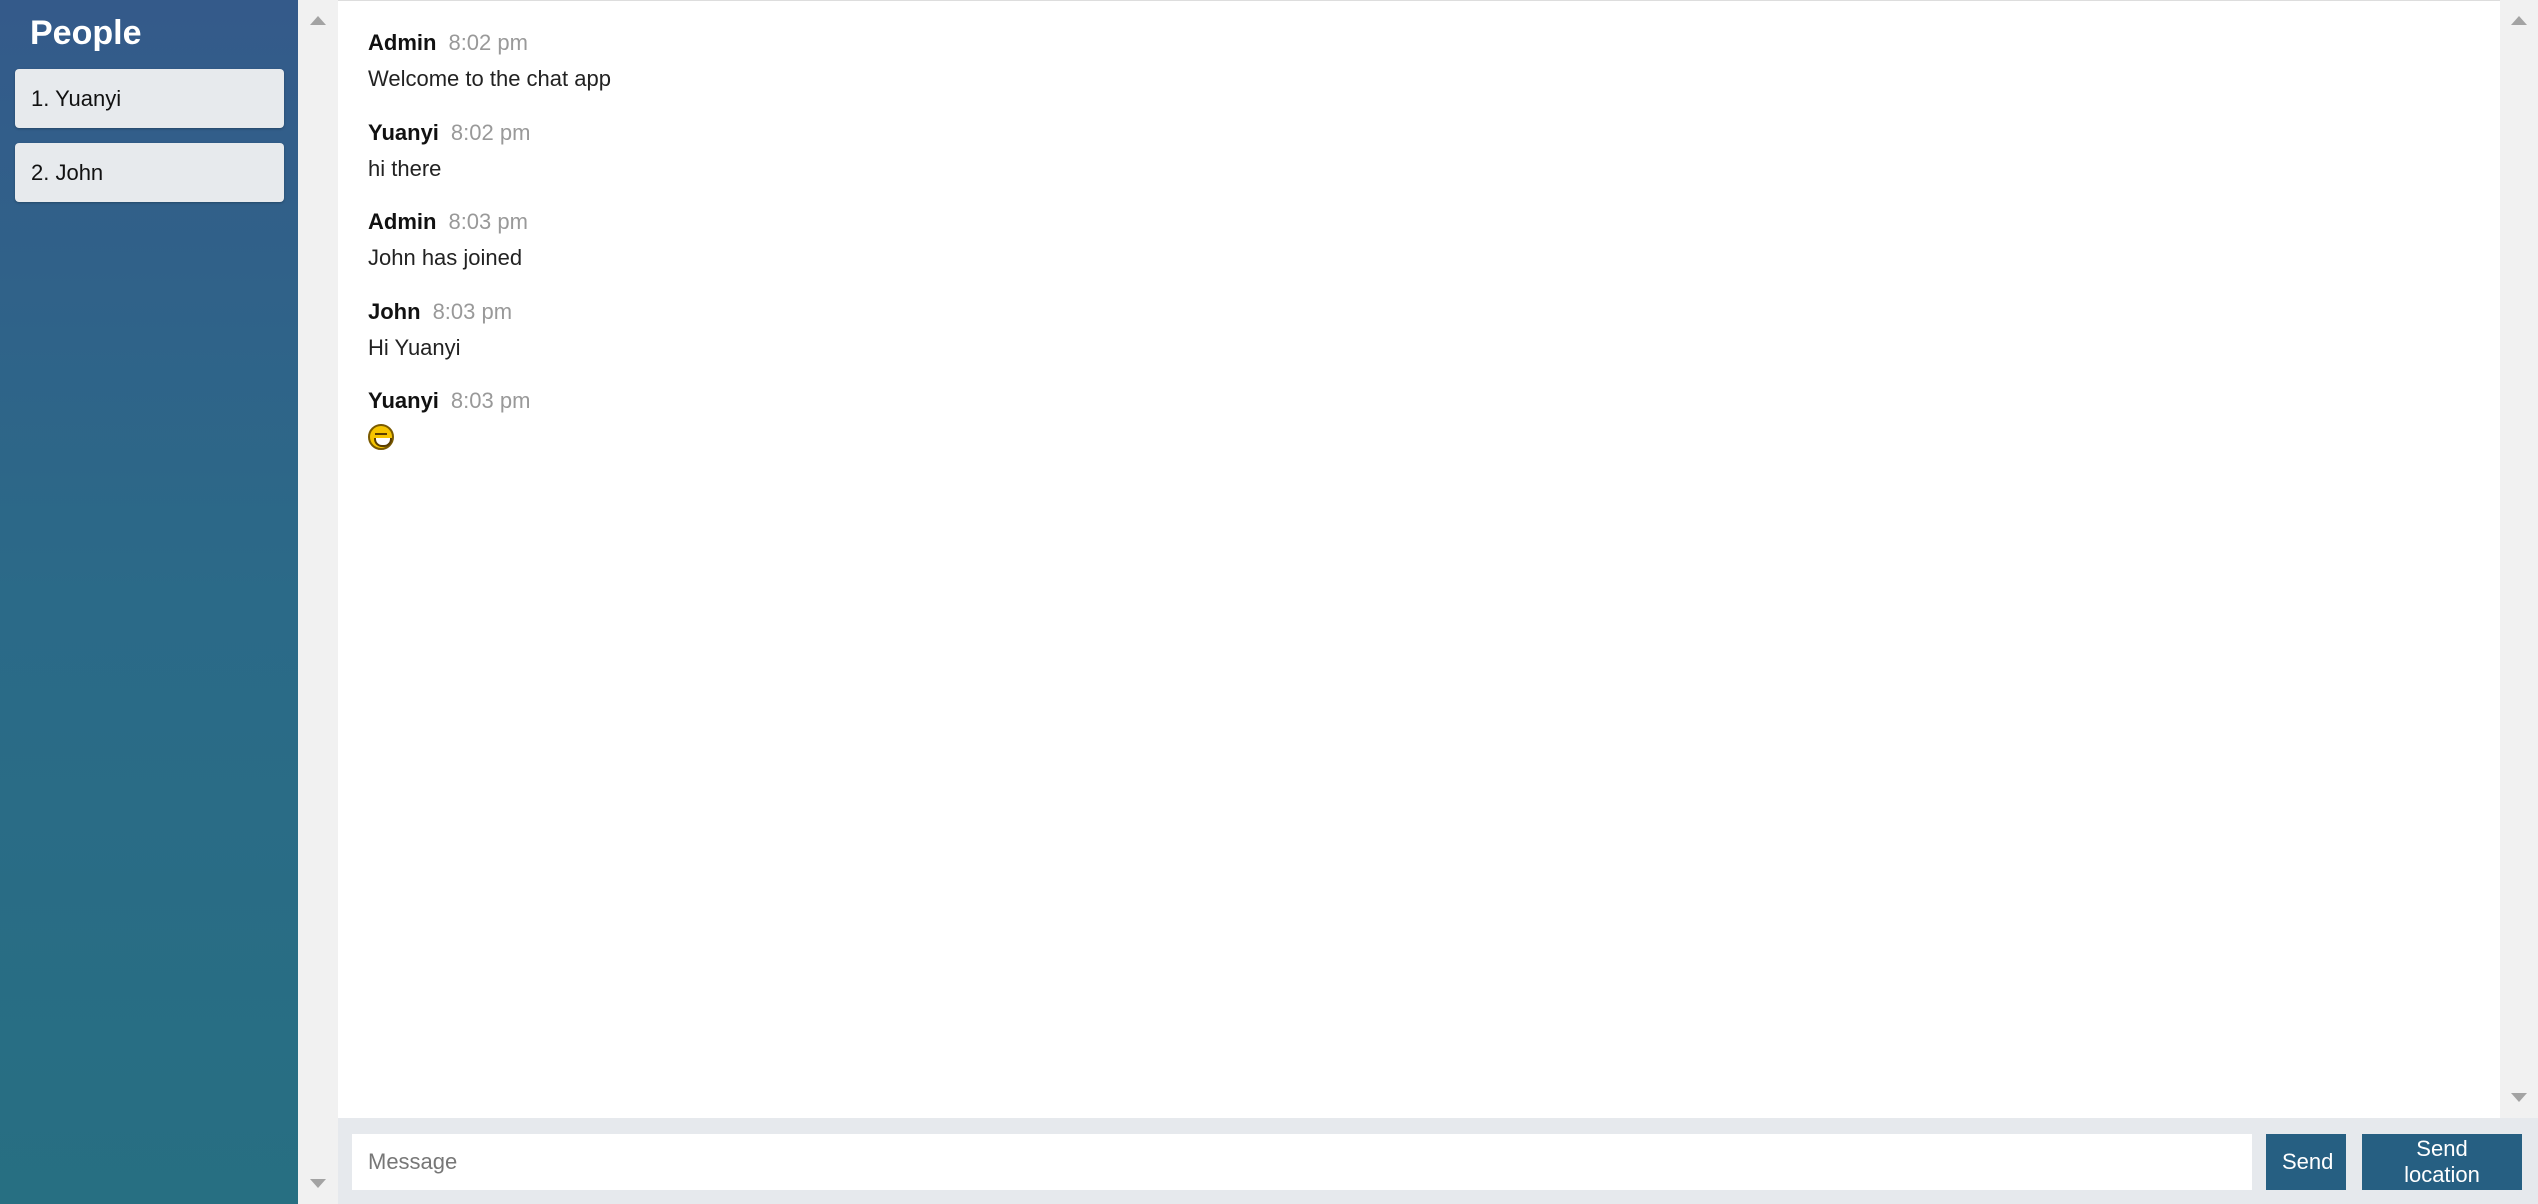 This screenshot has height=1204, width=2538. I want to click on message-author: John, so click(394, 311).